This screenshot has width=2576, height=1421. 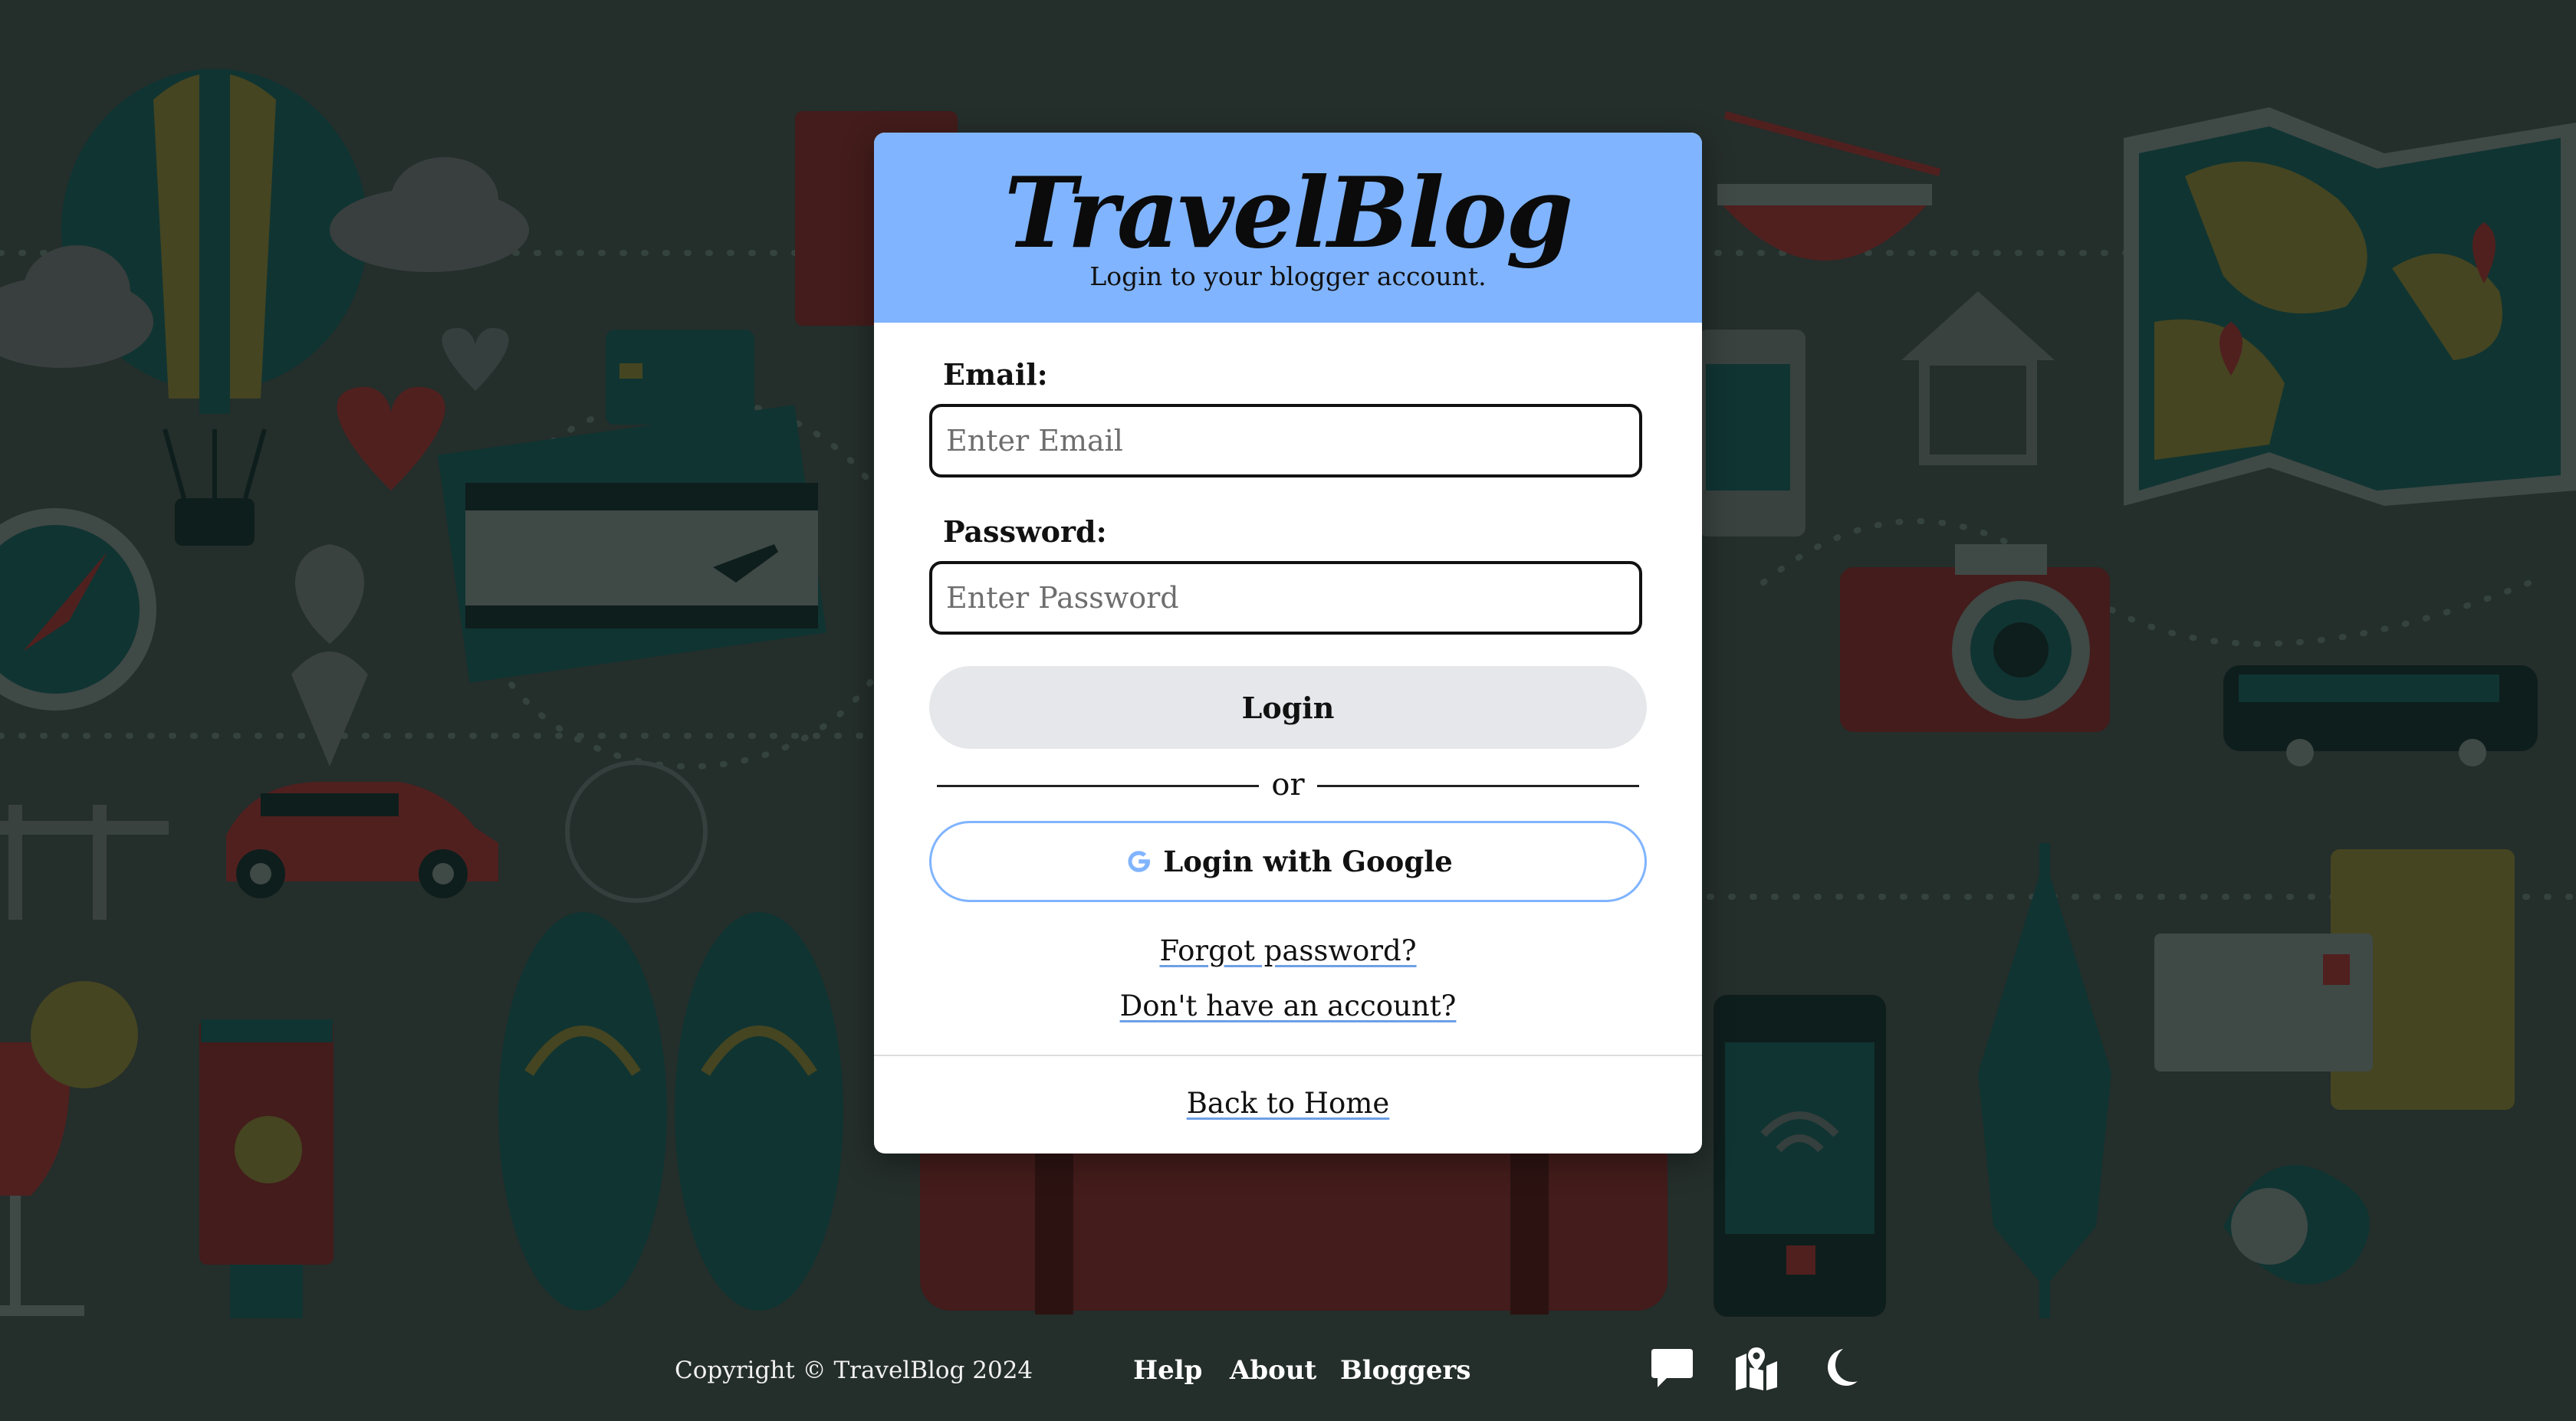 I want to click on back-home-row: Back to Home, so click(x=1288, y=1104).